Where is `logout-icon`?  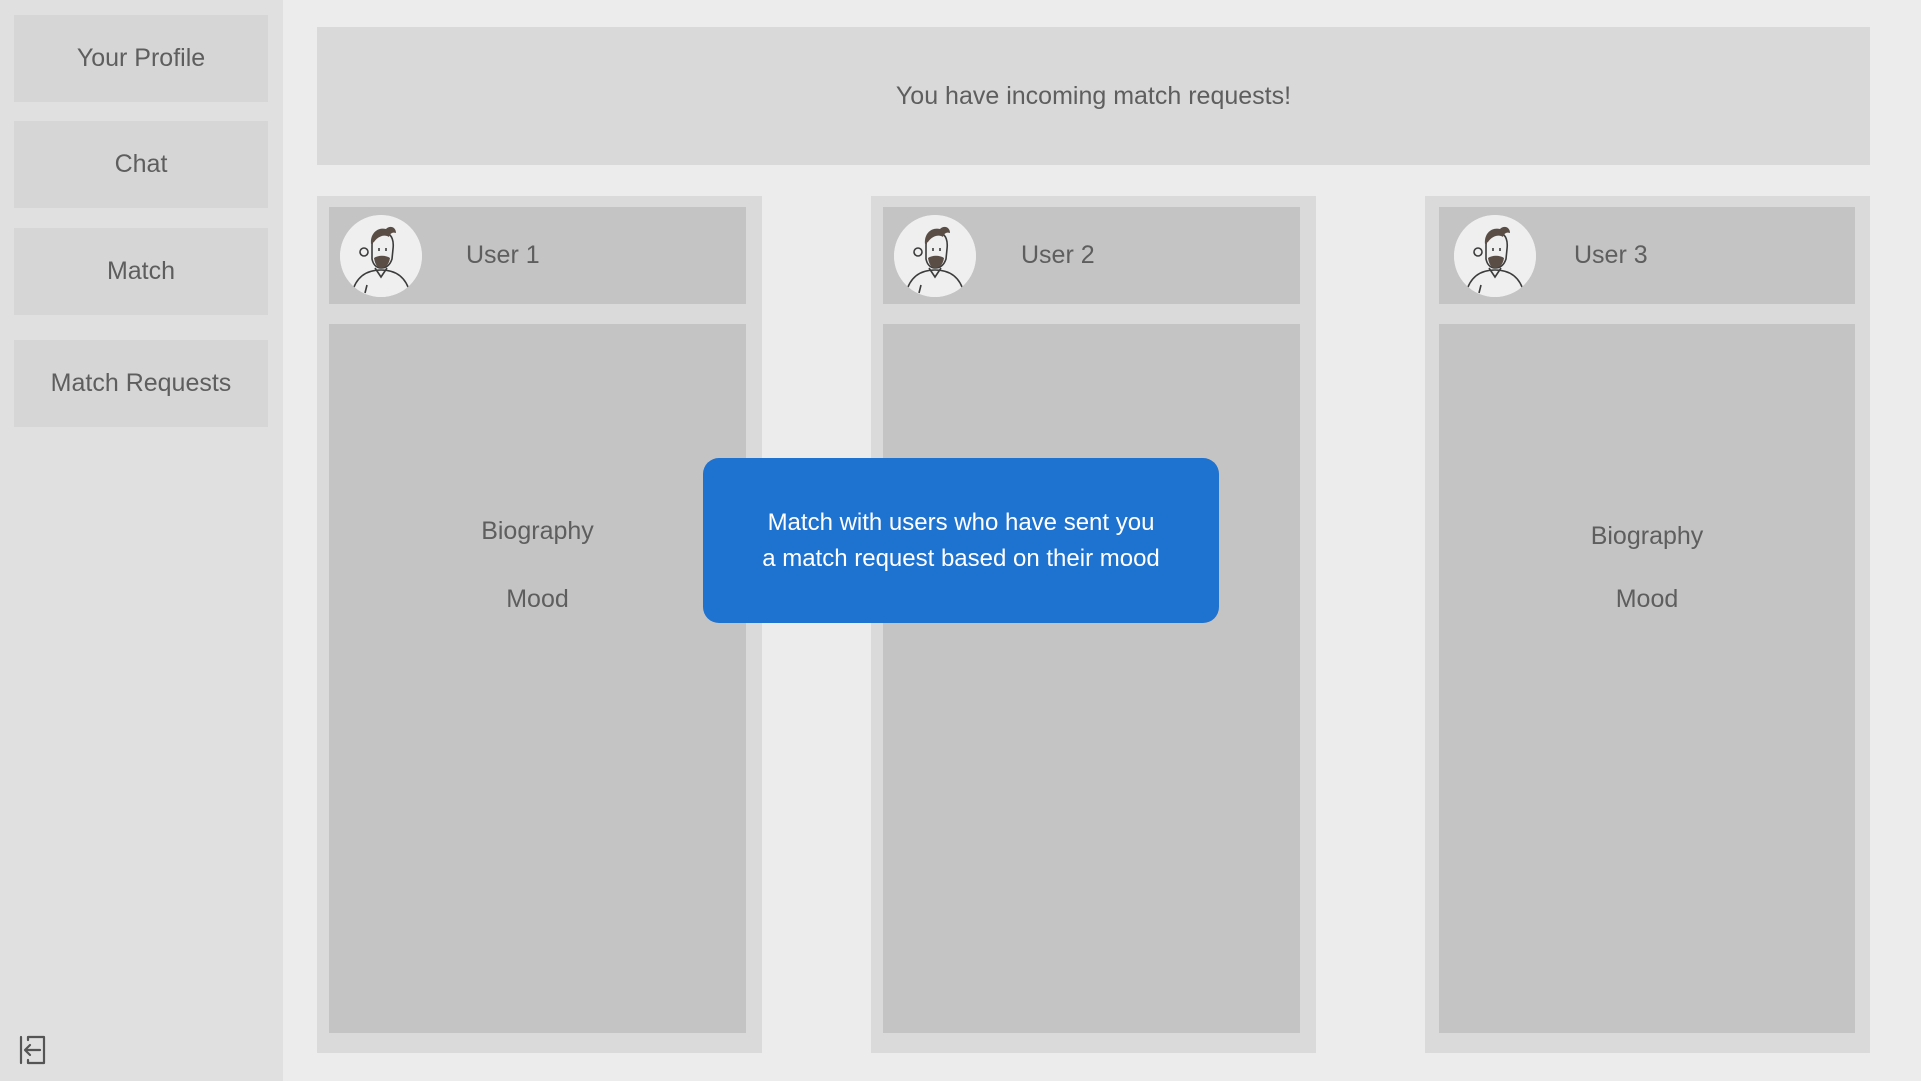 logout-icon is located at coordinates (33, 1050).